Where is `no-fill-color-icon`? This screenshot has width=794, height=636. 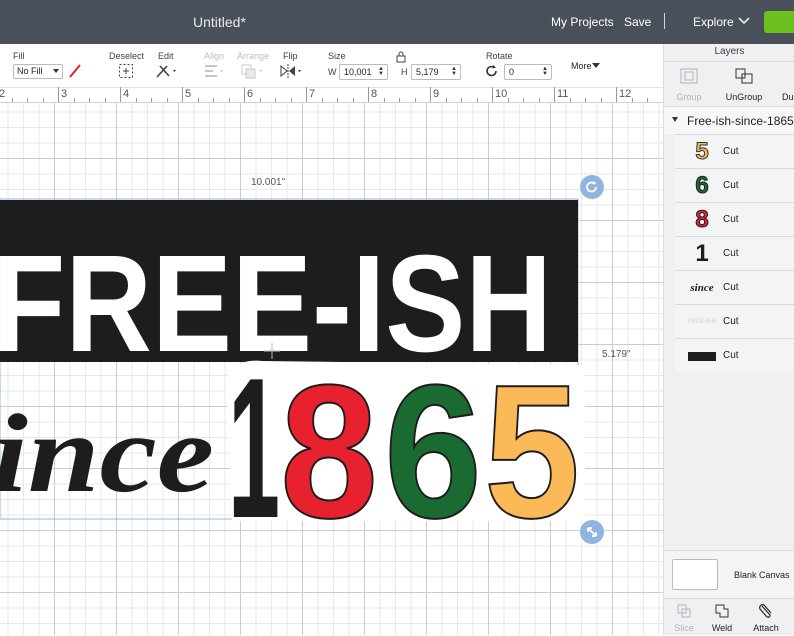
no-fill-color-icon is located at coordinates (75, 71).